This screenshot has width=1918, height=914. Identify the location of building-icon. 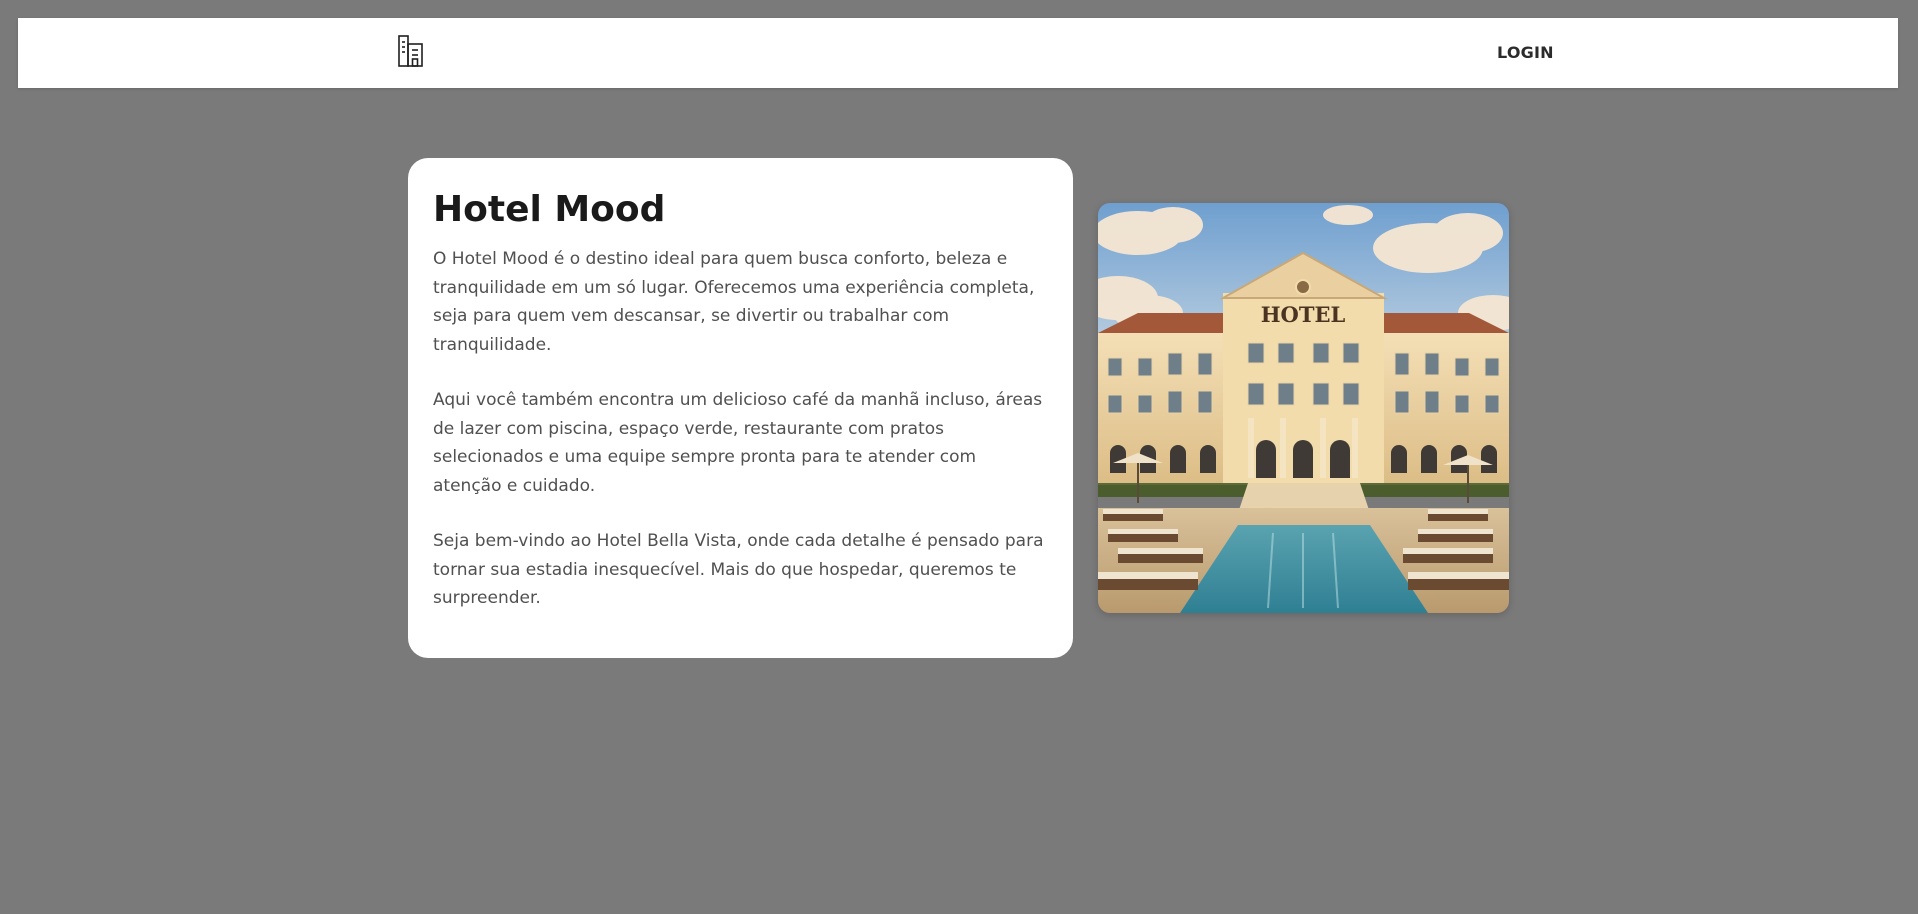
(411, 51).